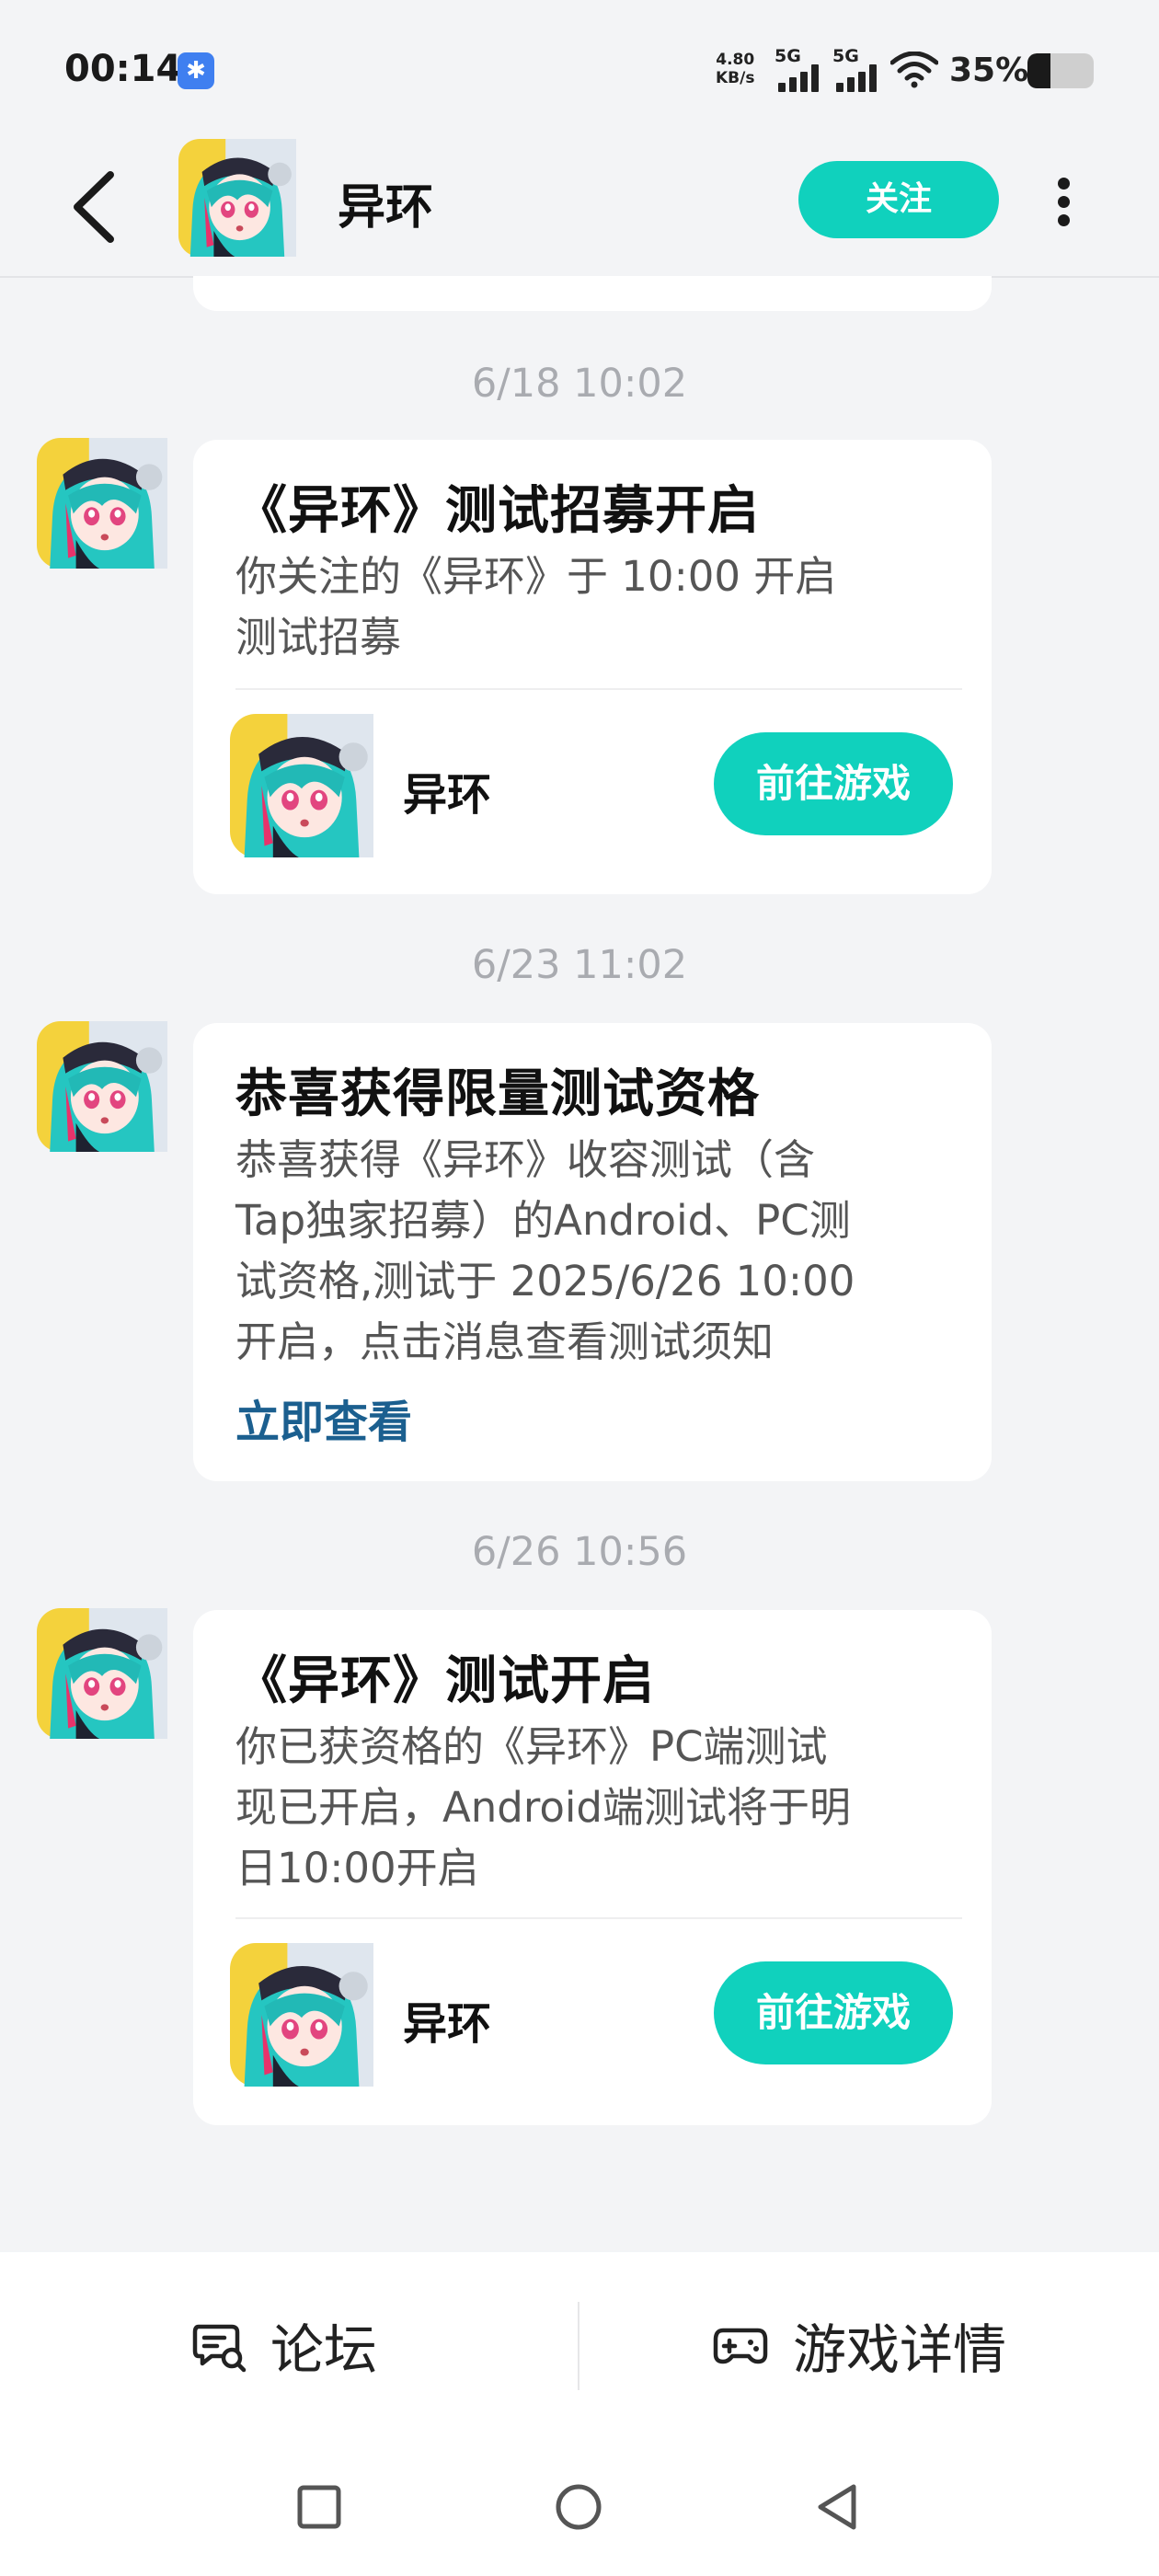 Image resolution: width=1159 pixels, height=2576 pixels. Describe the element at coordinates (898, 199) in the screenshot. I see `follow-button: 关注` at that location.